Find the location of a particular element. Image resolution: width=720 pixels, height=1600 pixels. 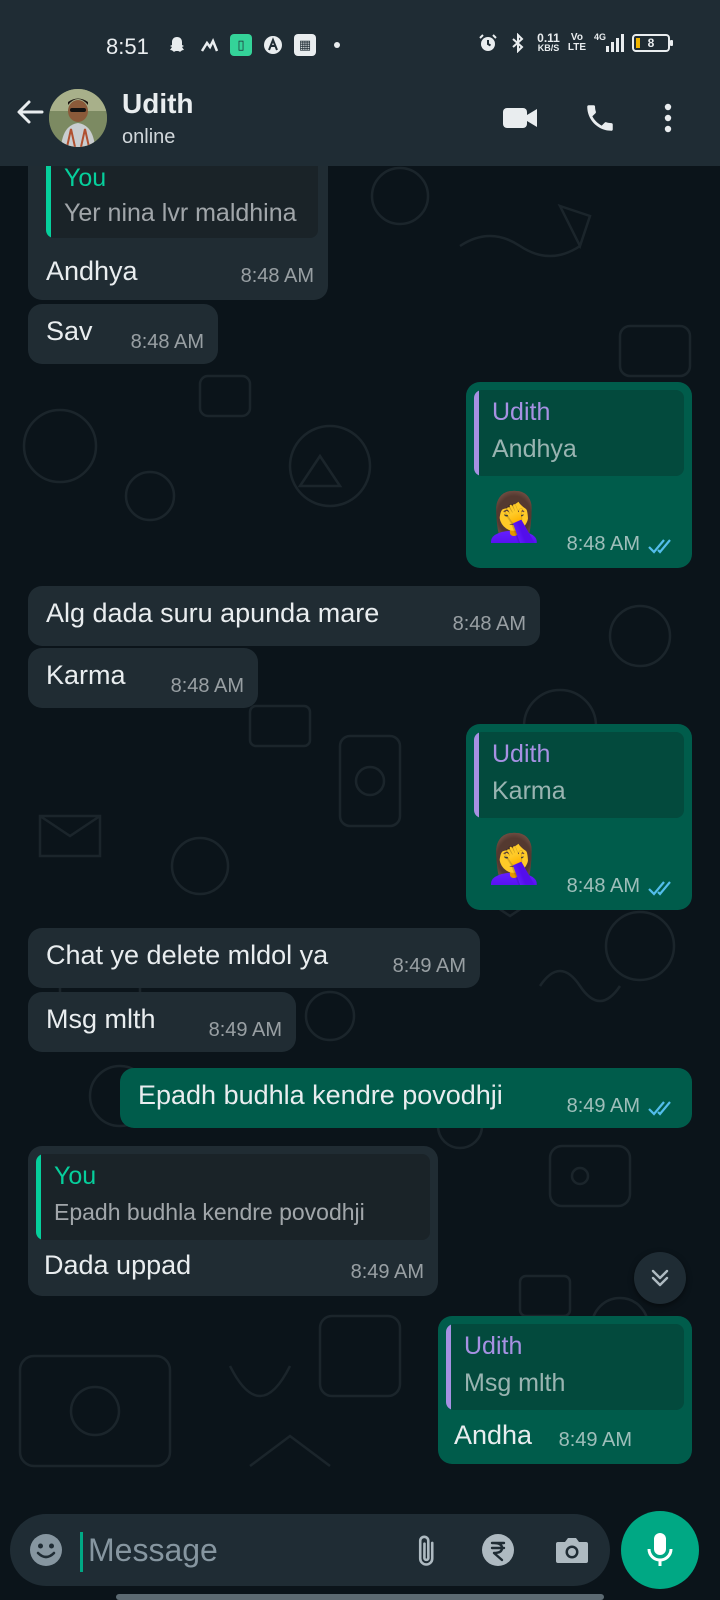

quote-text: Msg mlth is located at coordinates (515, 1383).